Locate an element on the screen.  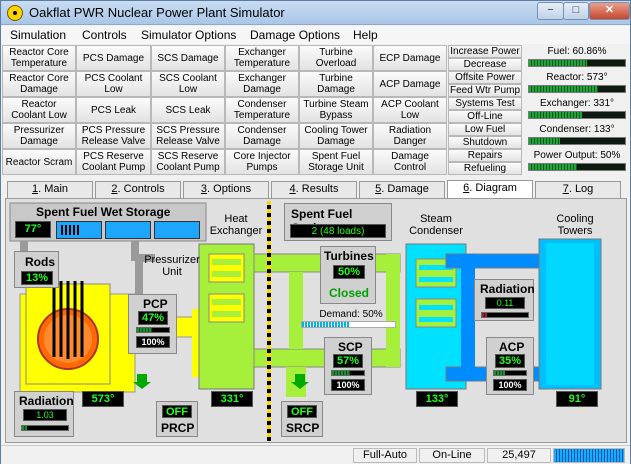
control-button-scs-damage: SCS Damage is located at coordinates (188, 58).